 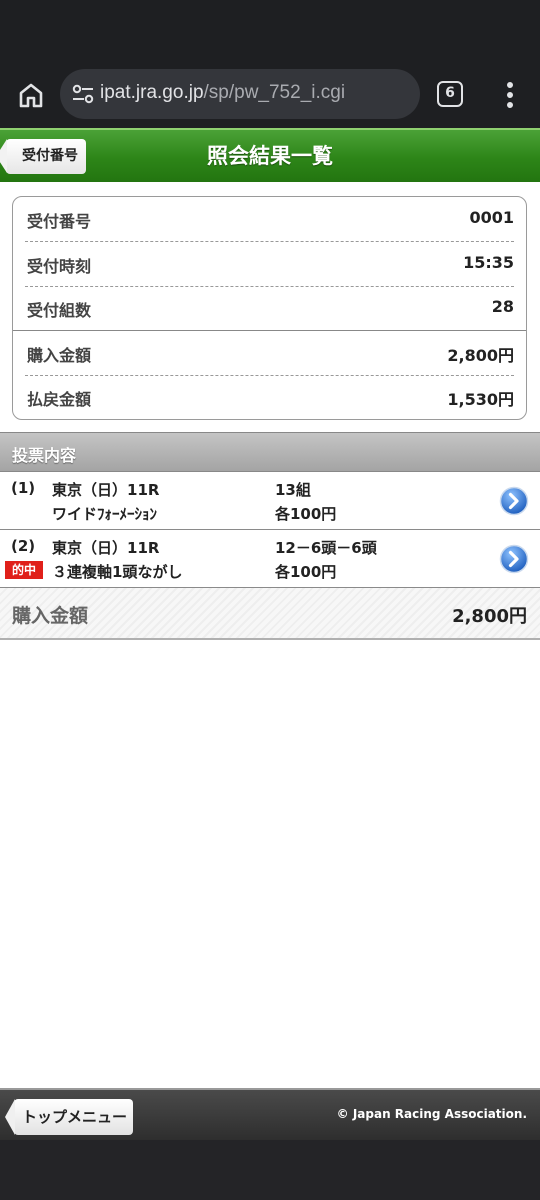 What do you see at coordinates (23, 546) in the screenshot?
I see `bet-number: (2)` at bounding box center [23, 546].